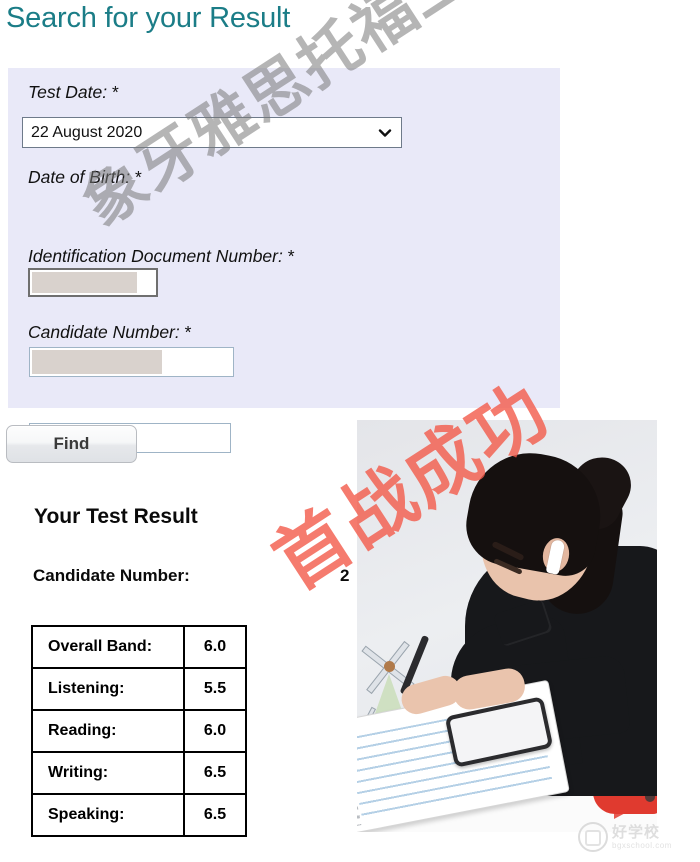  I want to click on score-label: Writing:, so click(108, 773).